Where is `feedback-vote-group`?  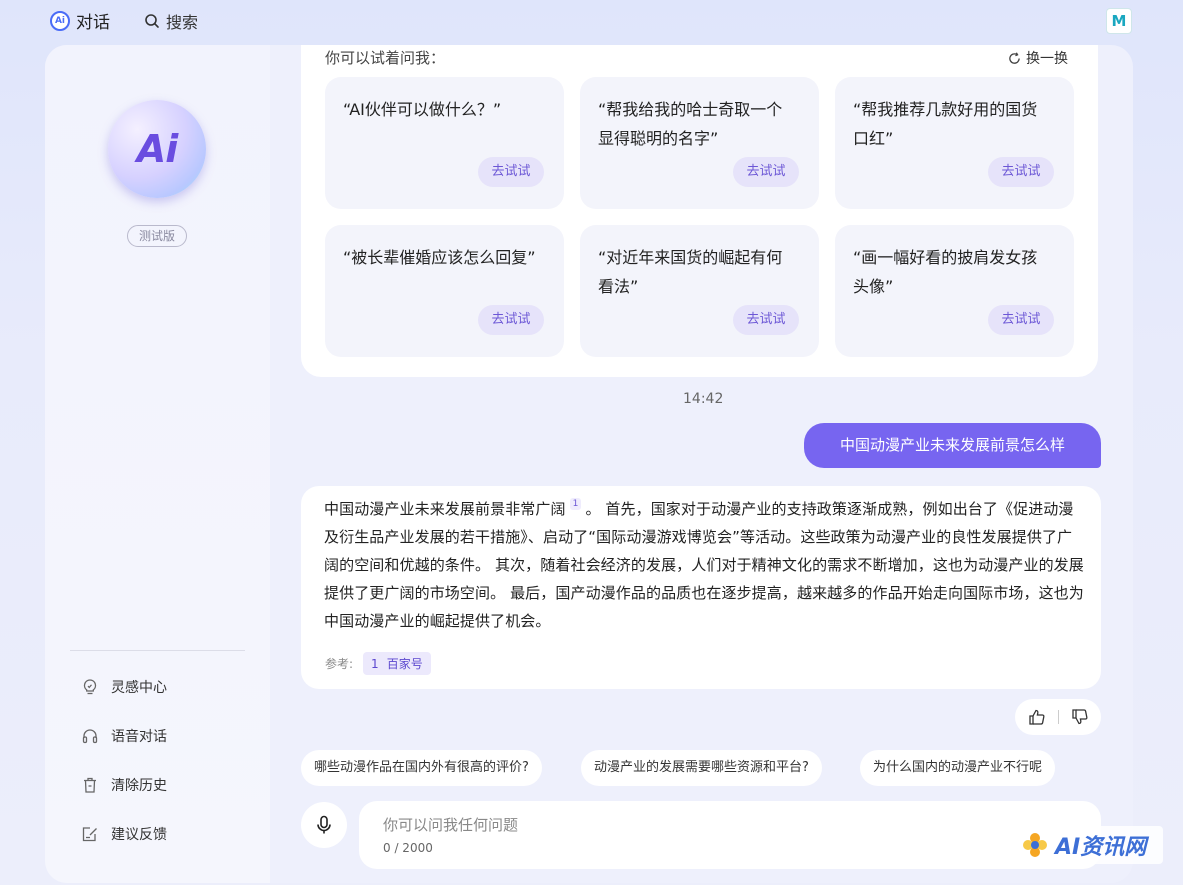
feedback-vote-group is located at coordinates (1058, 717).